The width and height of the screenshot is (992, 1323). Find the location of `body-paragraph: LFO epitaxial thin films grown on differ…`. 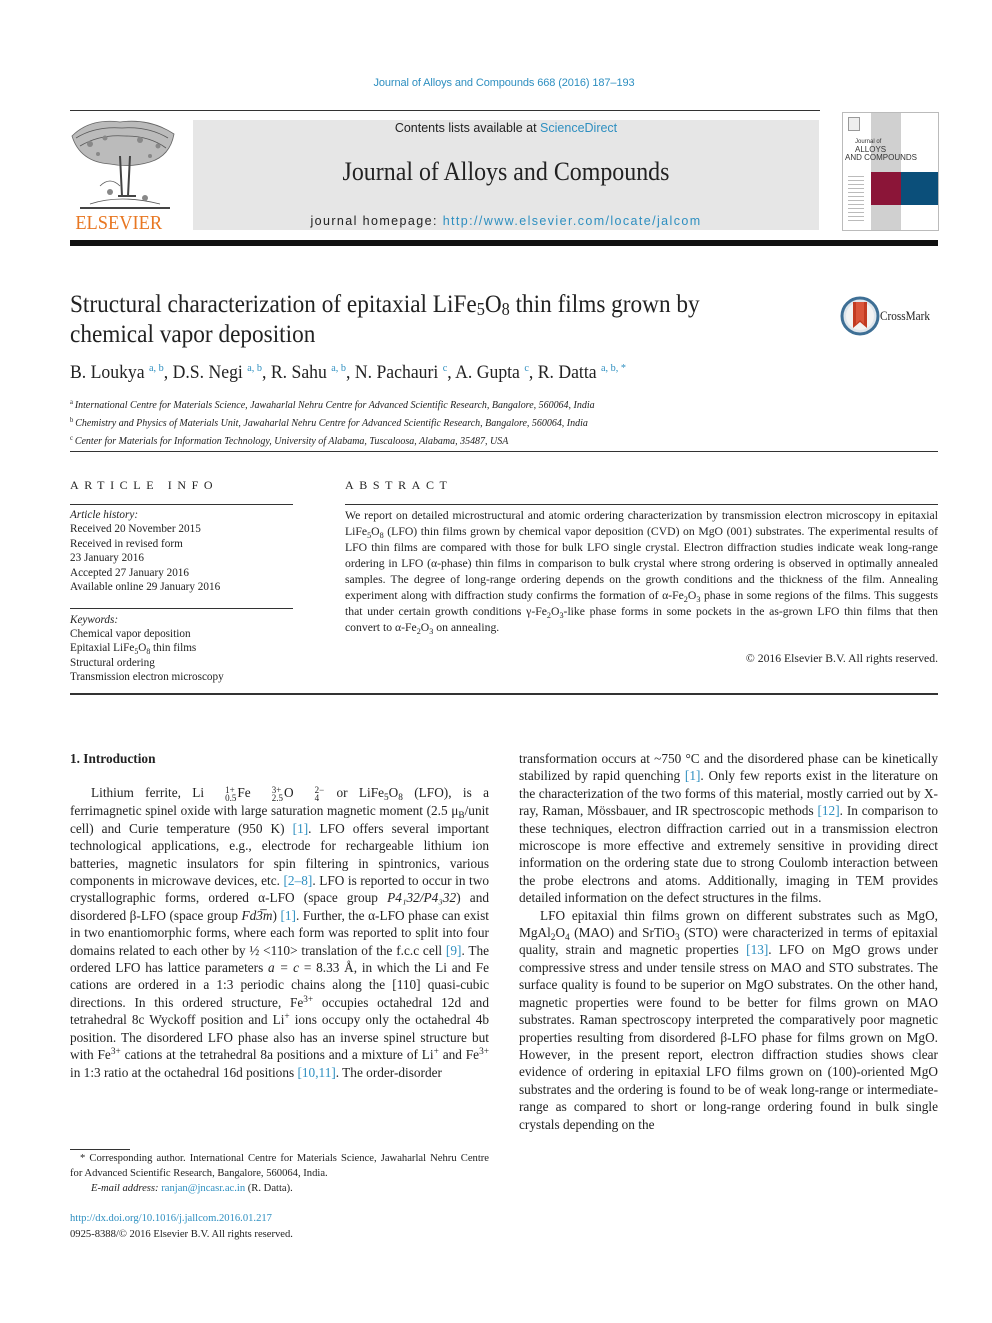

body-paragraph: LFO epitaxial thin films grown on differ… is located at coordinates (728, 1019).